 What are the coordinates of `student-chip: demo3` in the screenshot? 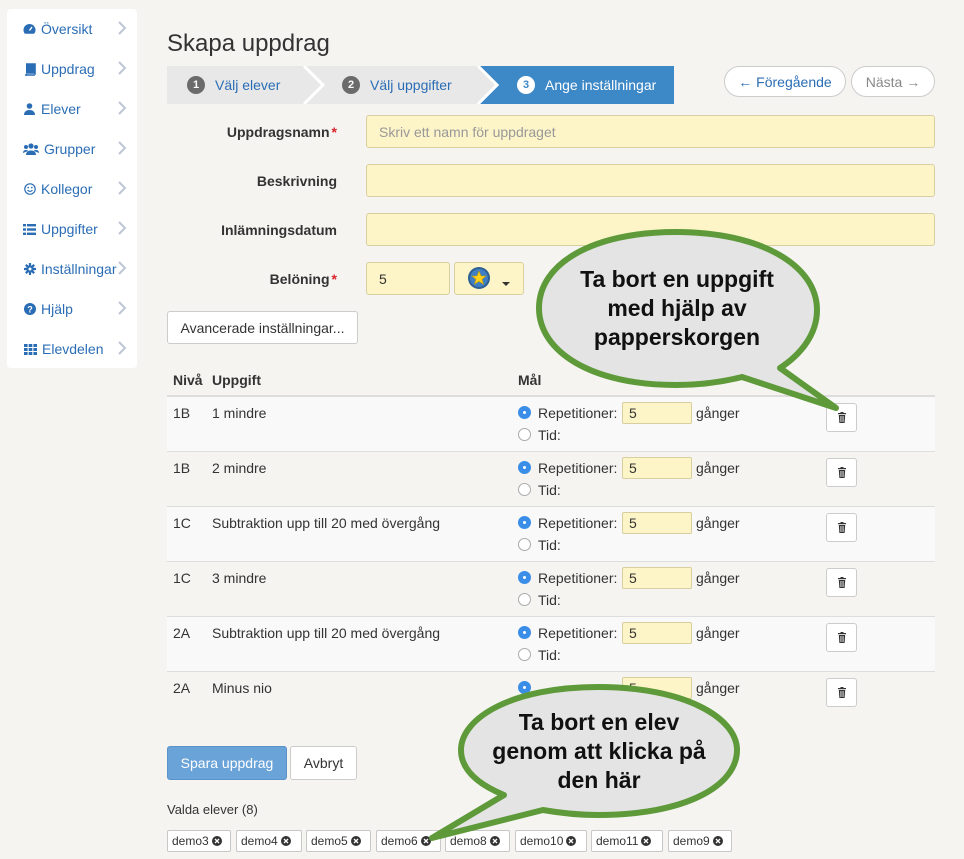 It's located at (199, 841).